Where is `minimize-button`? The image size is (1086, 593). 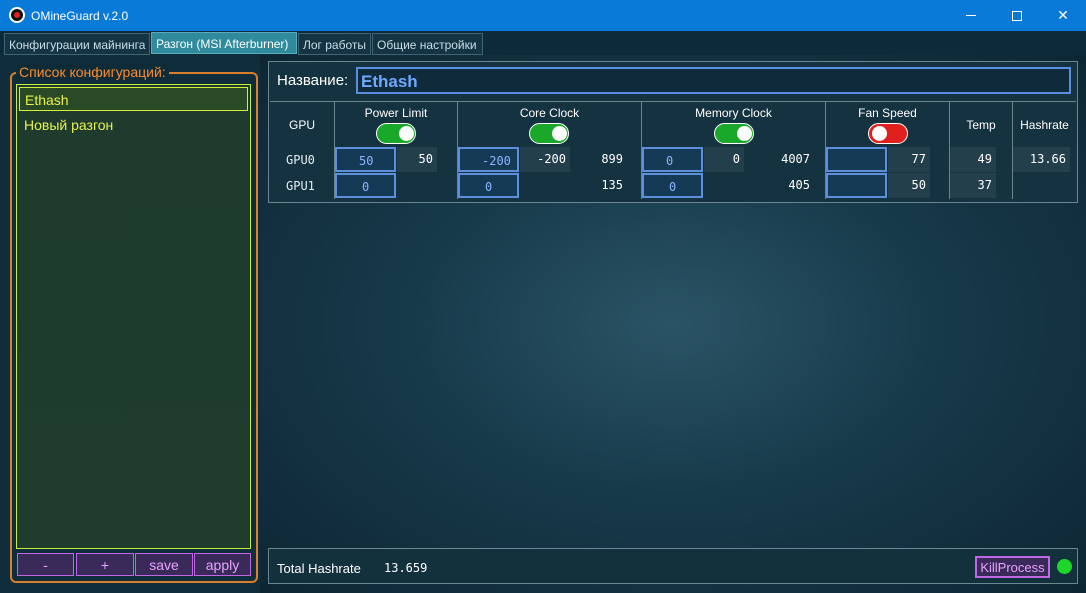 minimize-button is located at coordinates (971, 15).